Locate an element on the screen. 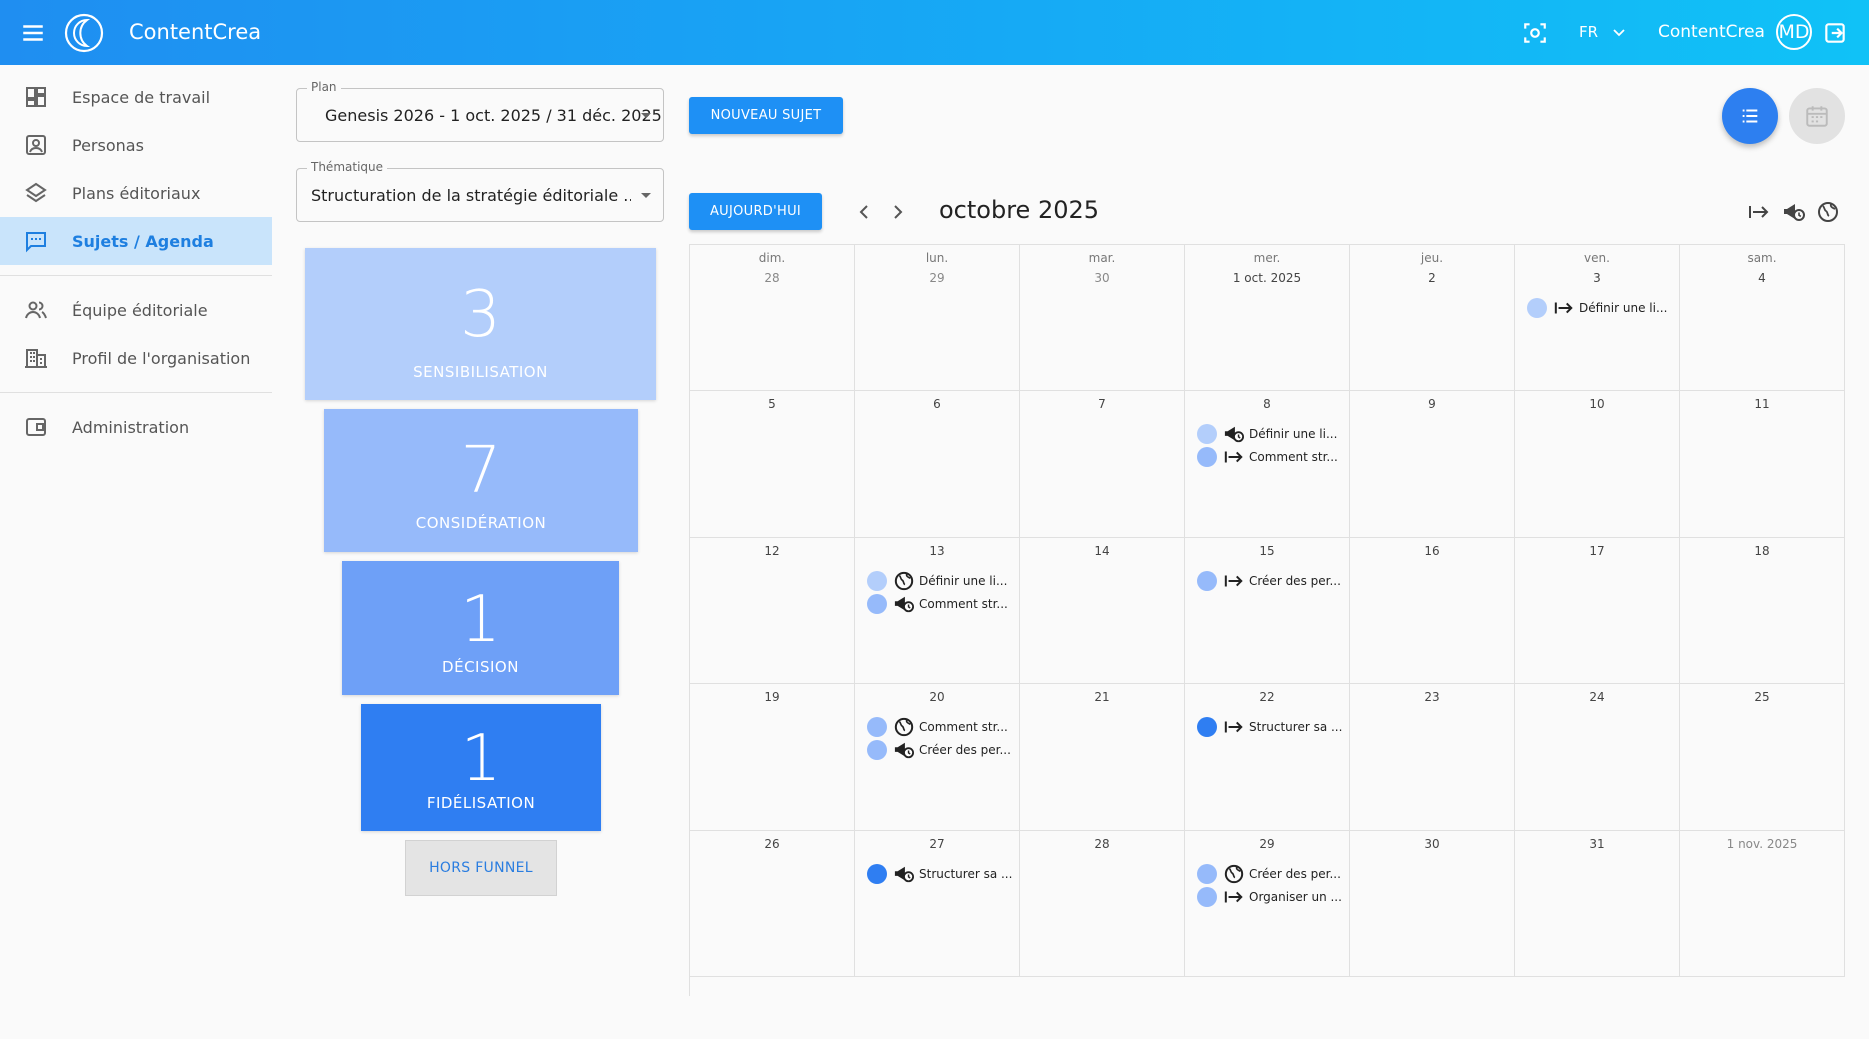 This screenshot has width=1869, height=1039. calendar-day-cell: 17 is located at coordinates (1597, 611).